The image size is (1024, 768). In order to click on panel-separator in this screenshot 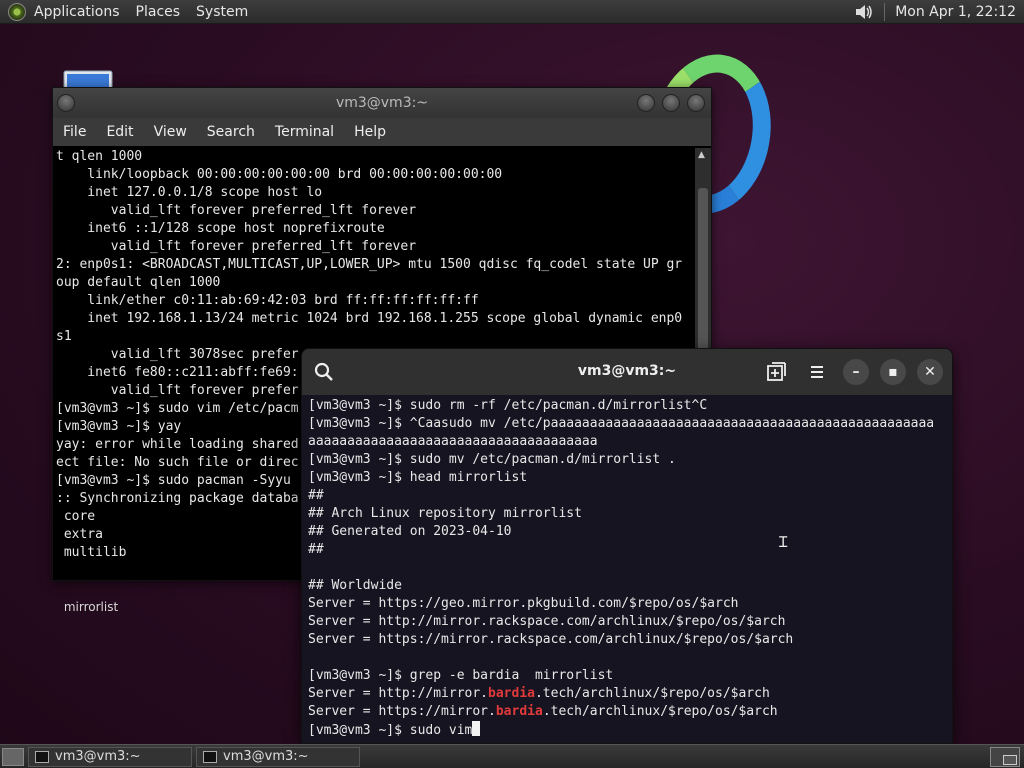, I will do `click(885, 11)`.